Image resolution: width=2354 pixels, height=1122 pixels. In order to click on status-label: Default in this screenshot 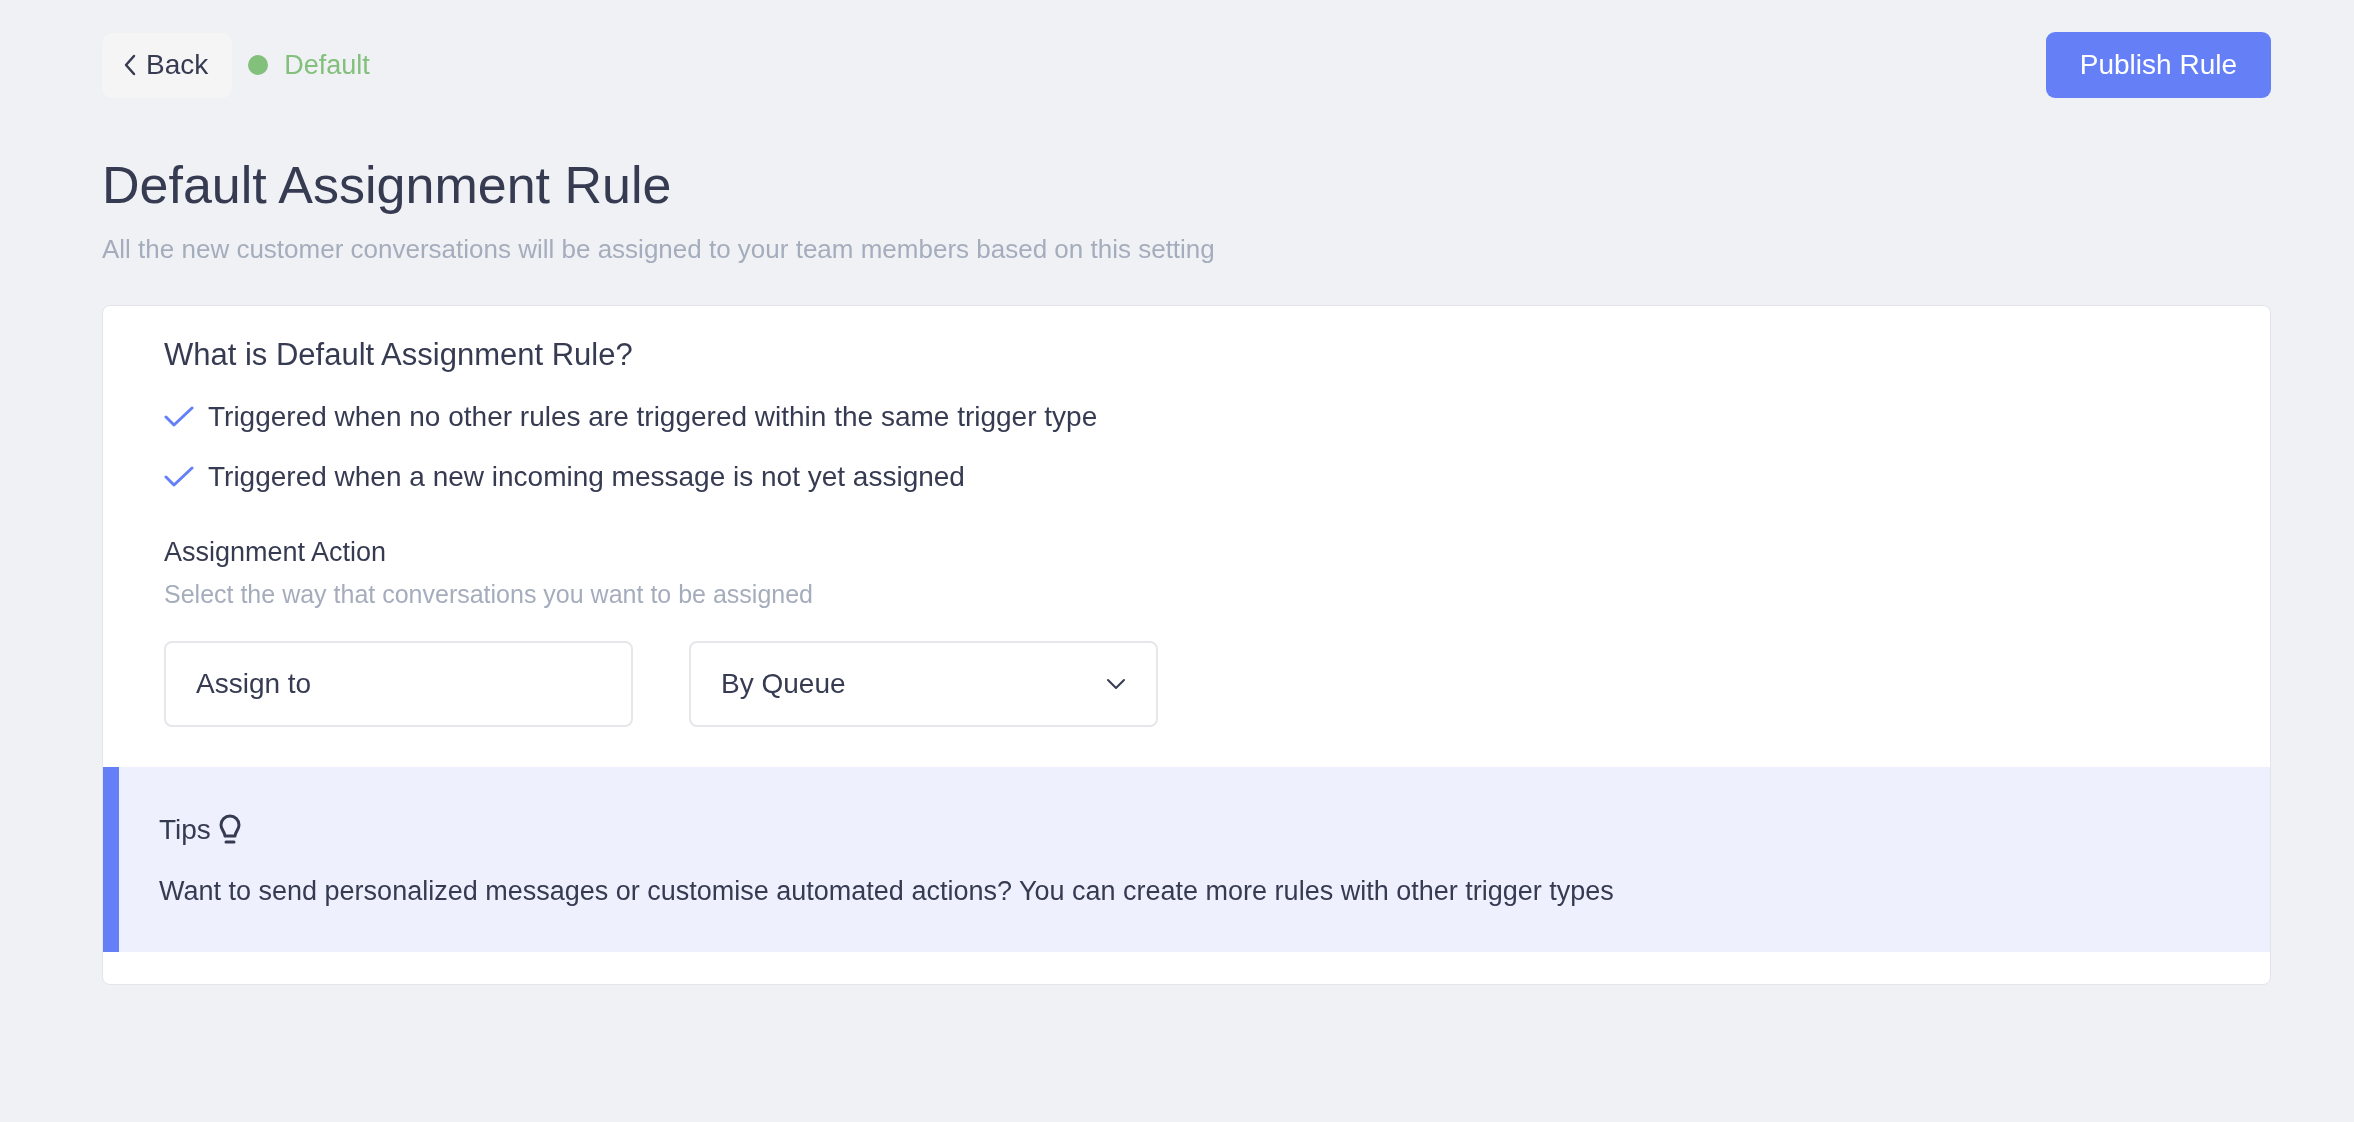, I will do `click(327, 65)`.